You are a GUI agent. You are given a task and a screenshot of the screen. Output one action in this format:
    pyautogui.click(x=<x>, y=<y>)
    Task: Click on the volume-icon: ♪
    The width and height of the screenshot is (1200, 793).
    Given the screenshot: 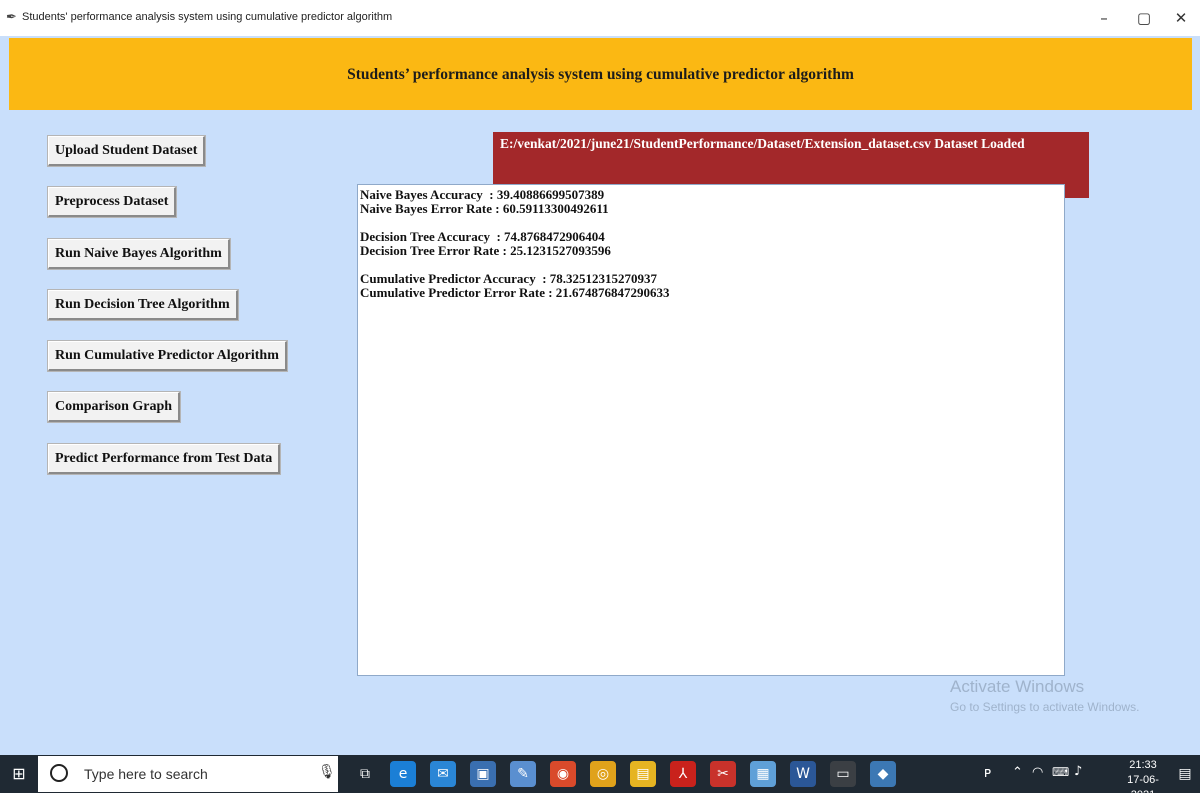 What is the action you would take?
    pyautogui.click(x=1078, y=771)
    